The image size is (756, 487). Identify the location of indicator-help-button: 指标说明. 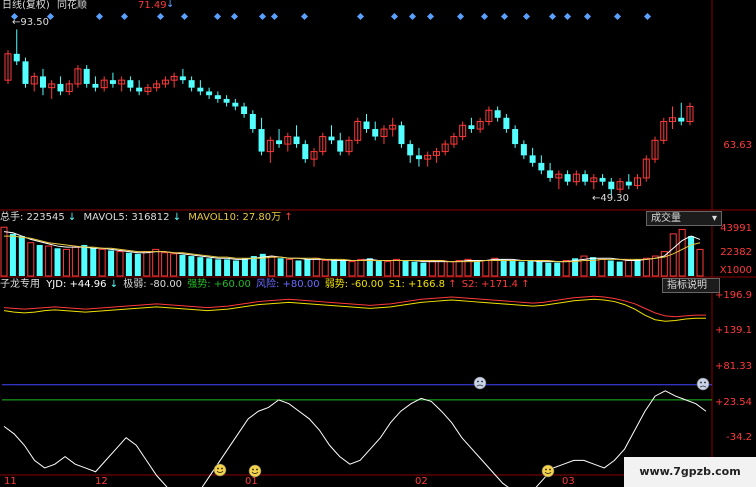
(691, 285).